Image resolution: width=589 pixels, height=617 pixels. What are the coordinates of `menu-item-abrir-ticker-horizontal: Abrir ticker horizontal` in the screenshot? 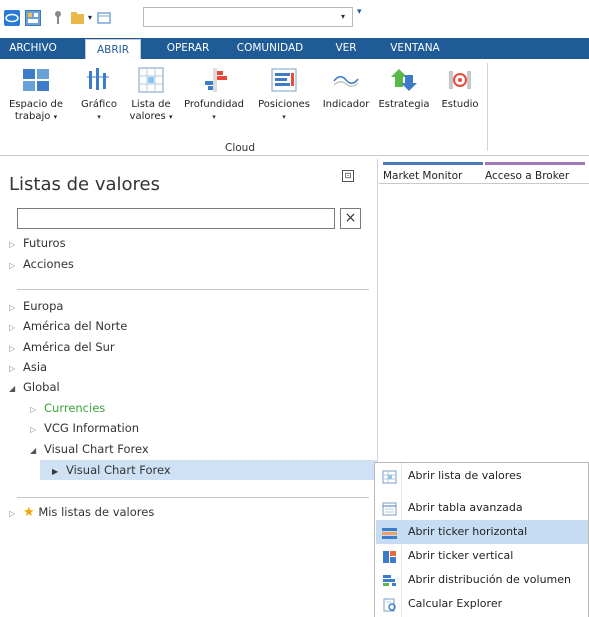 It's located at (482, 532).